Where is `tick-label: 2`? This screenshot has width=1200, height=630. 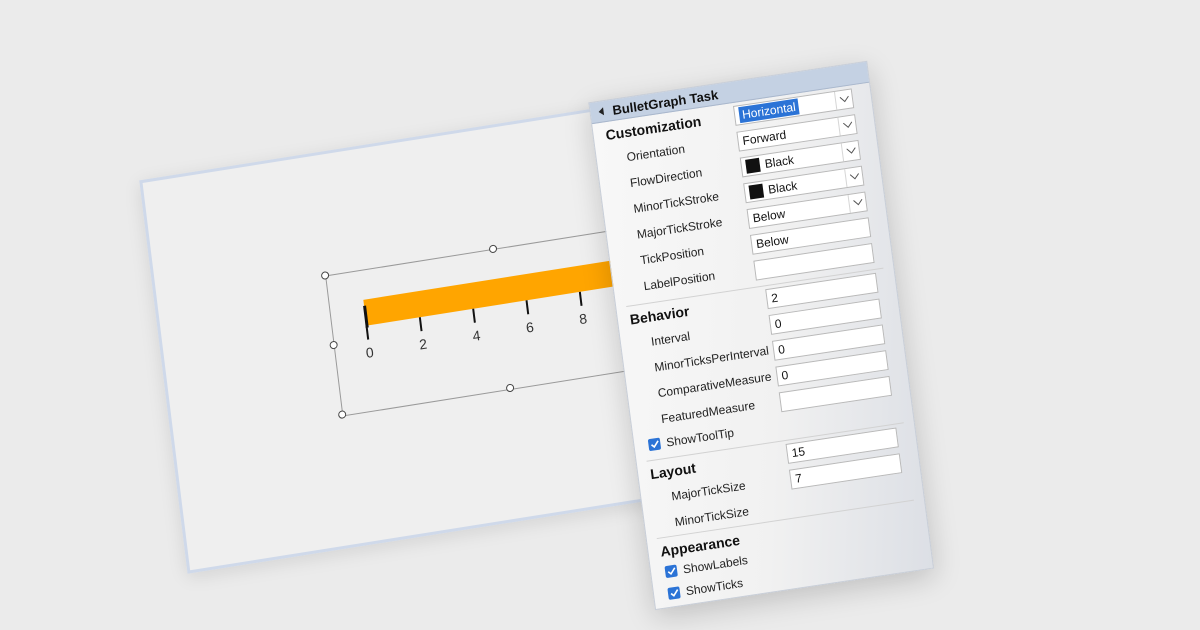
tick-label: 2 is located at coordinates (423, 343).